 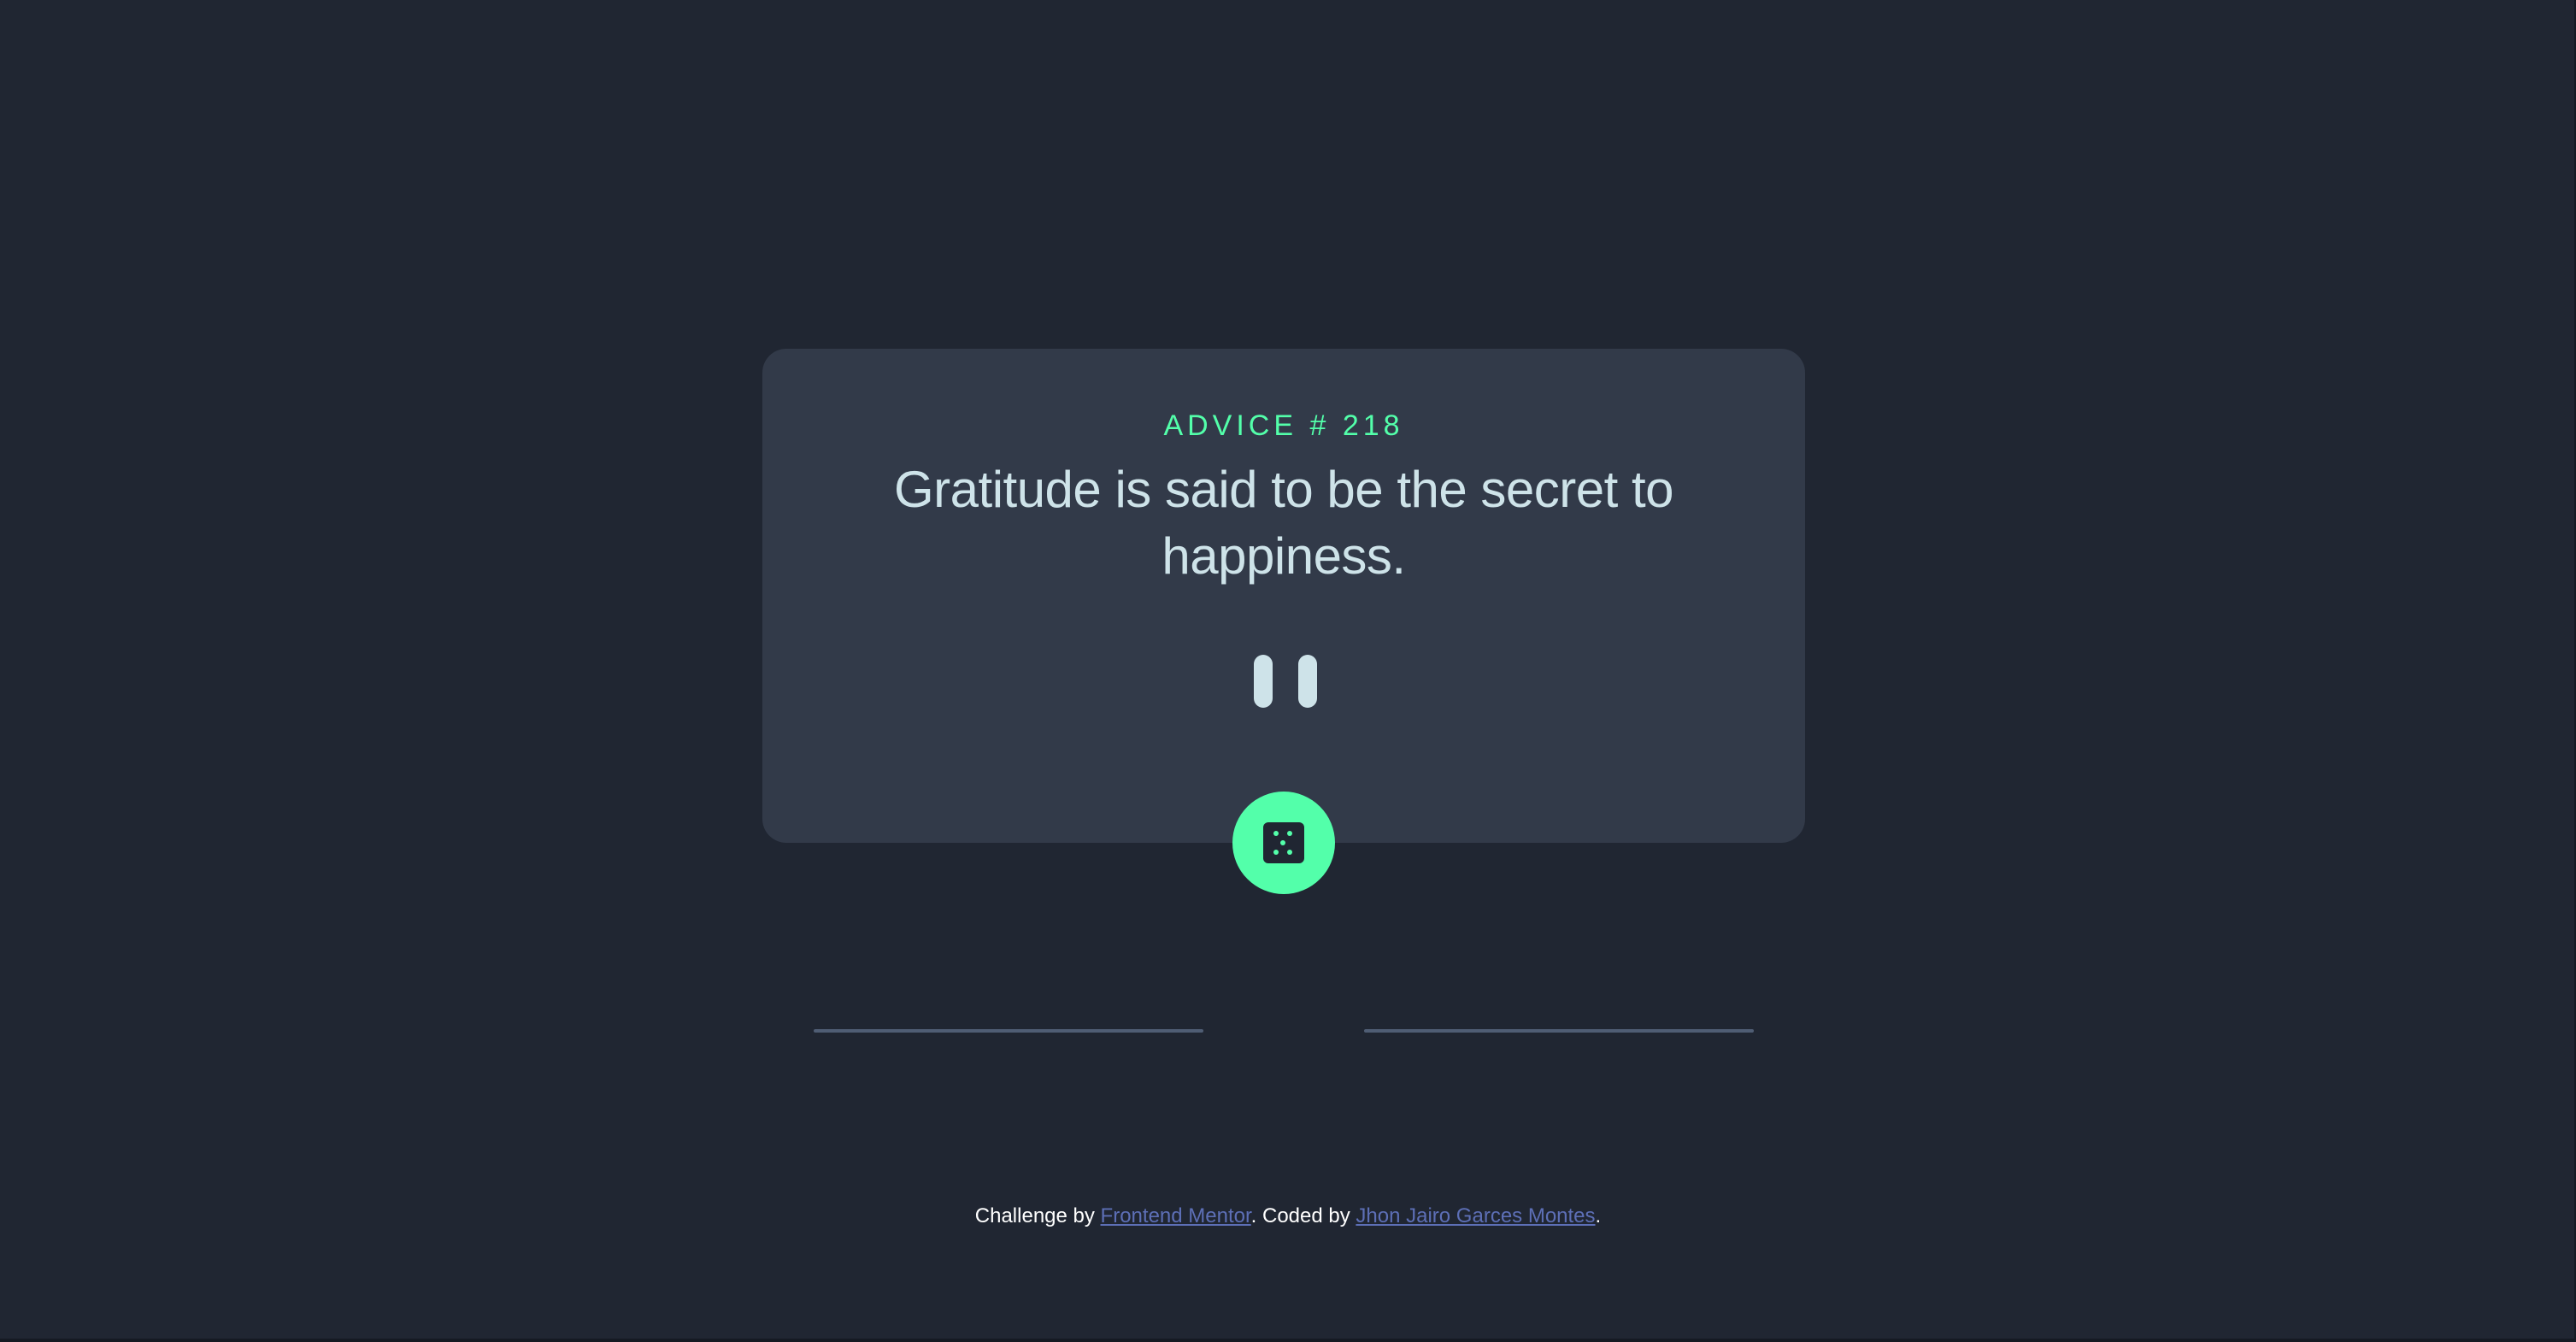 I want to click on dice-icon, so click(x=1283, y=843).